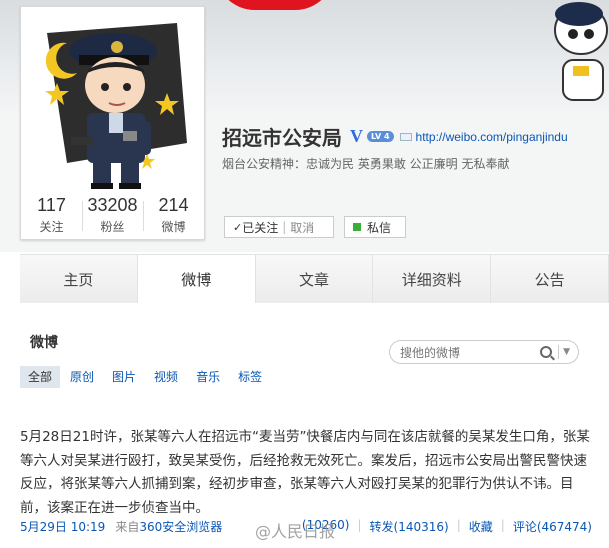 The image size is (609, 548). Describe the element at coordinates (581, 51) in the screenshot. I see `banner-mascot-image` at that location.